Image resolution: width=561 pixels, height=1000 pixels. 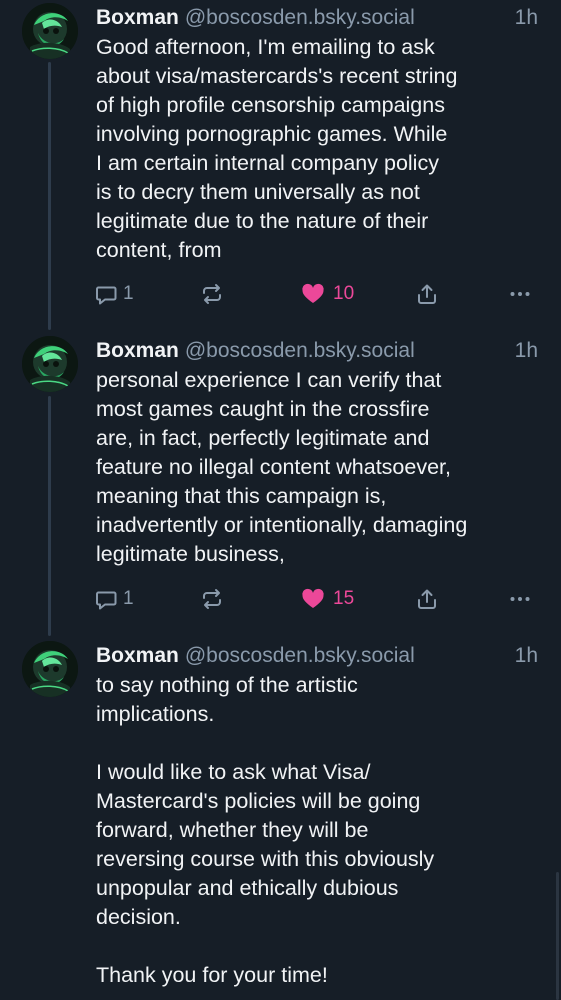 I want to click on post-text-line: of high profile censorship campaigns, so click(x=270, y=105).